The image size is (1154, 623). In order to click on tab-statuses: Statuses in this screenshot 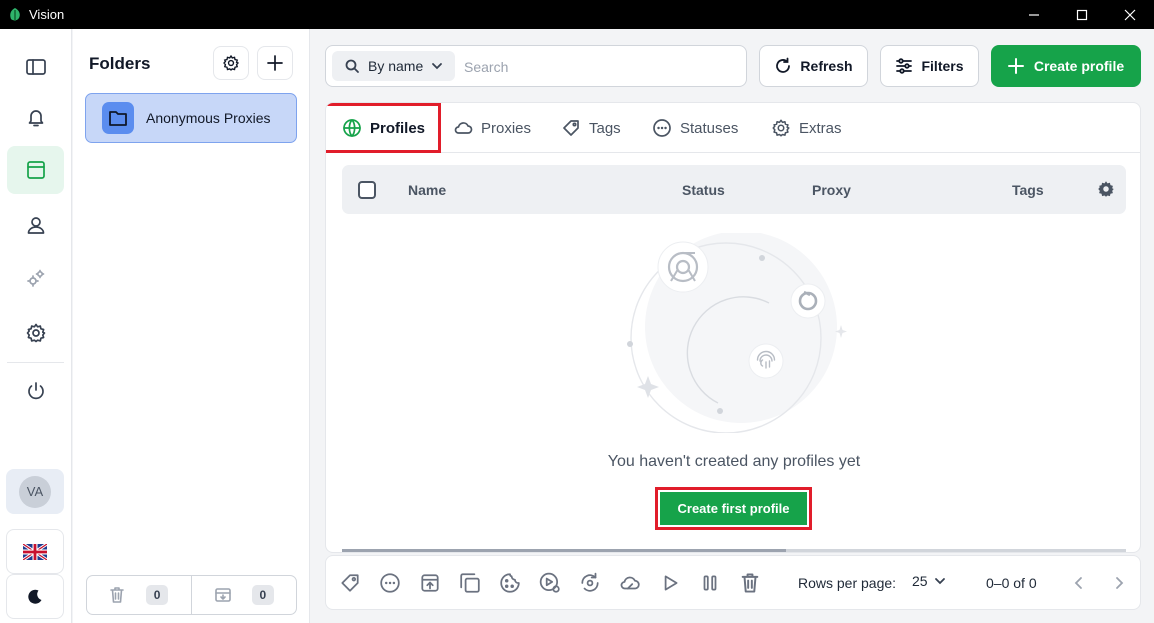, I will do `click(695, 128)`.